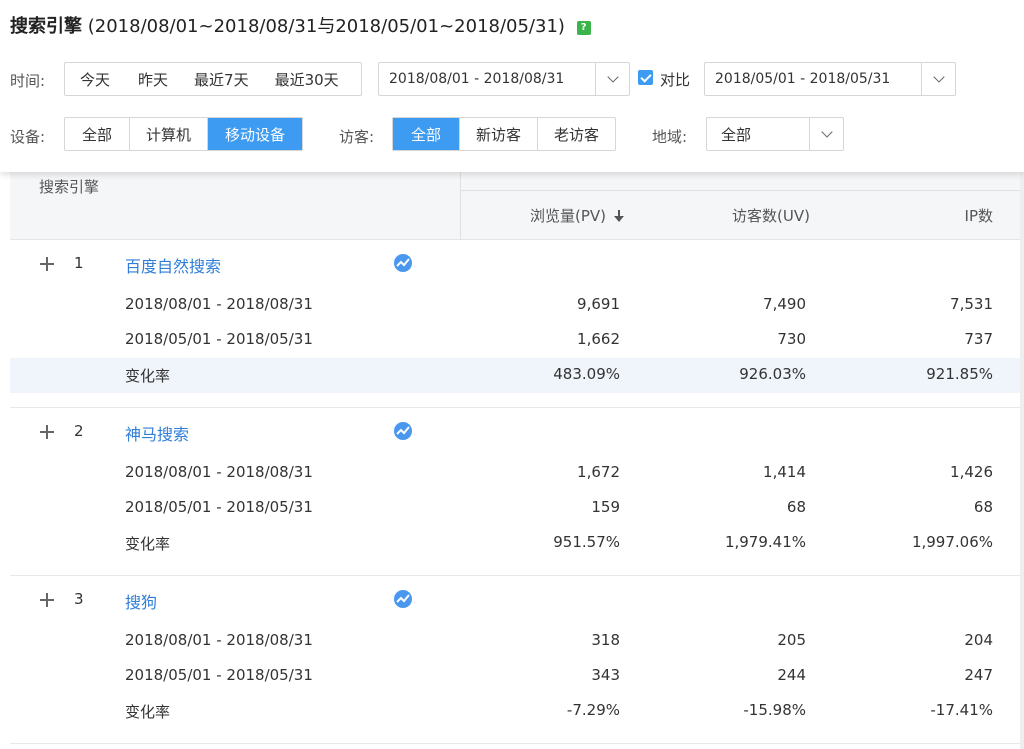  I want to click on cell-uv: 1,979.41%, so click(765, 542).